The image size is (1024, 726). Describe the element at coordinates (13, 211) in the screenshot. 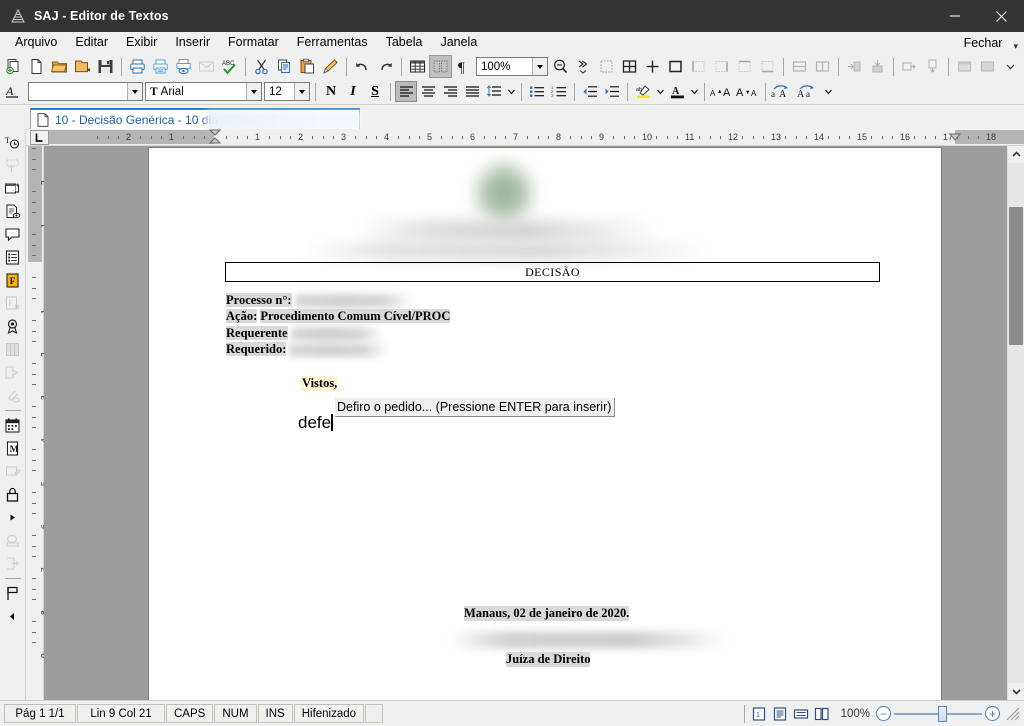

I see `document-properties-icon` at that location.